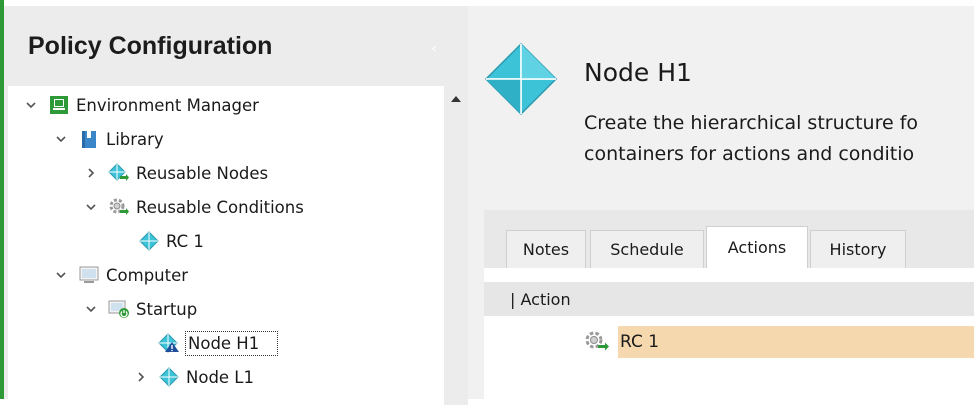 This screenshot has width=974, height=405. What do you see at coordinates (751, 123) in the screenshot?
I see `node-description-line: Create the hierarchical structure fo` at bounding box center [751, 123].